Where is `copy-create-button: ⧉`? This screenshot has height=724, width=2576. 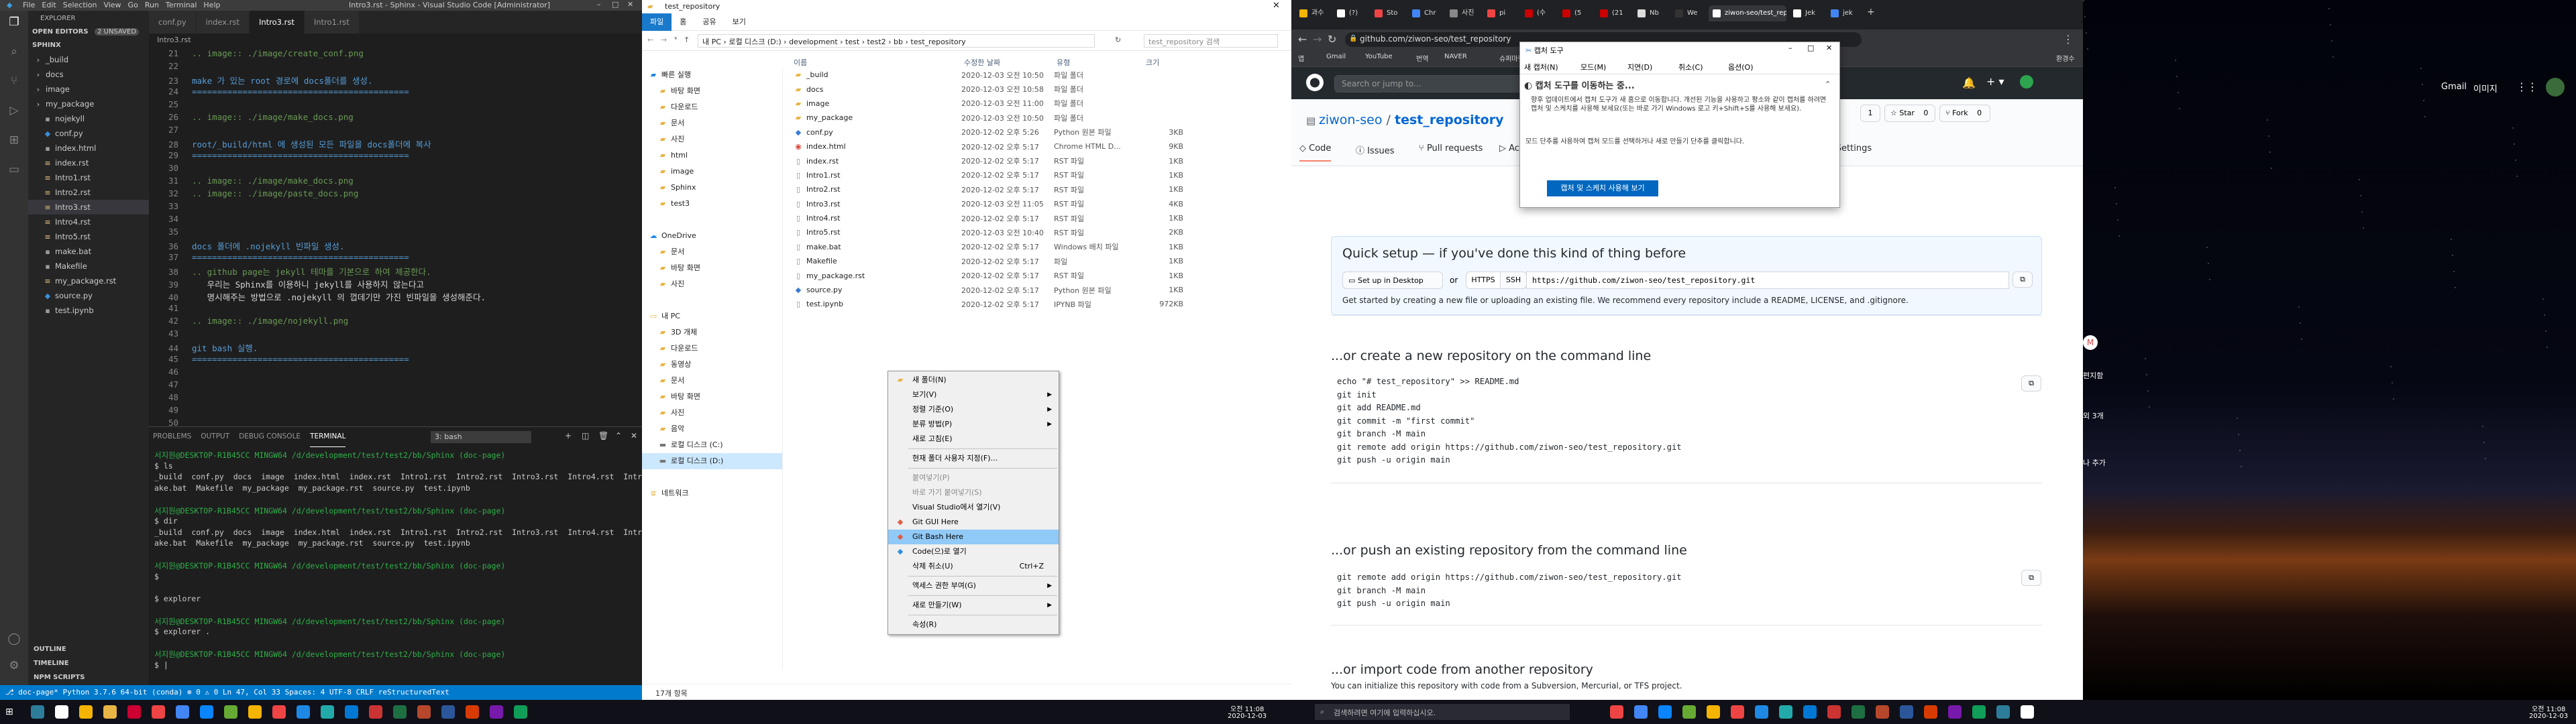 copy-create-button: ⧉ is located at coordinates (2031, 383).